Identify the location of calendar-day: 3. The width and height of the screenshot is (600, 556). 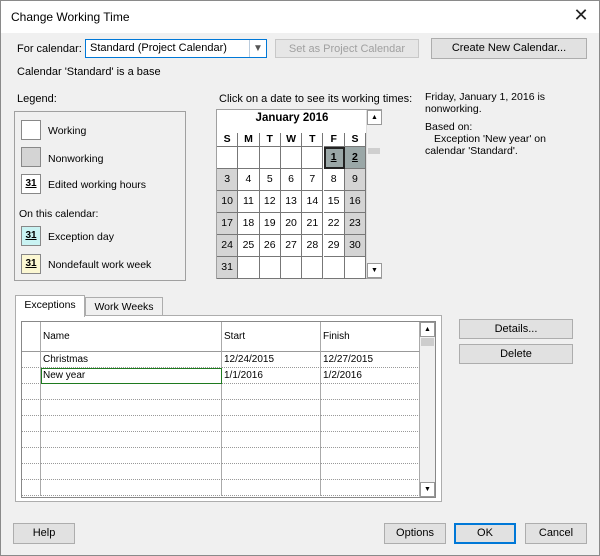
(228, 180).